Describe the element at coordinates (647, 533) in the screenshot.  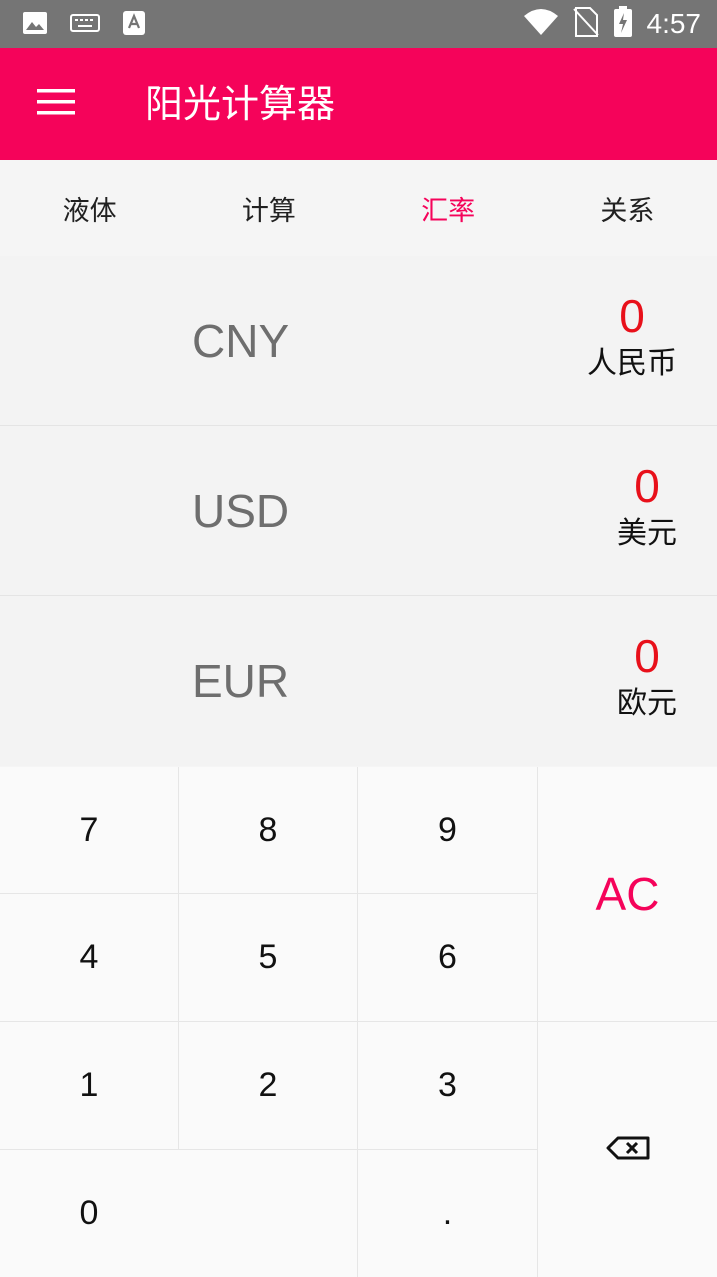
I see `currency-name: 美元` at that location.